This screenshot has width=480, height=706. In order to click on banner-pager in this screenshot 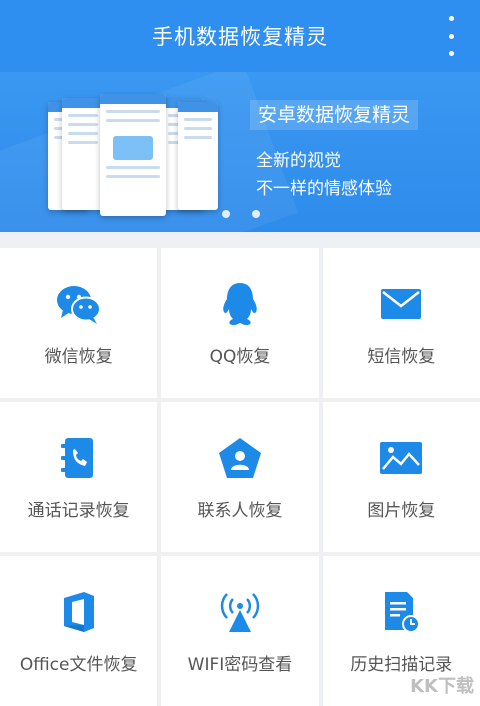, I will do `click(241, 214)`.